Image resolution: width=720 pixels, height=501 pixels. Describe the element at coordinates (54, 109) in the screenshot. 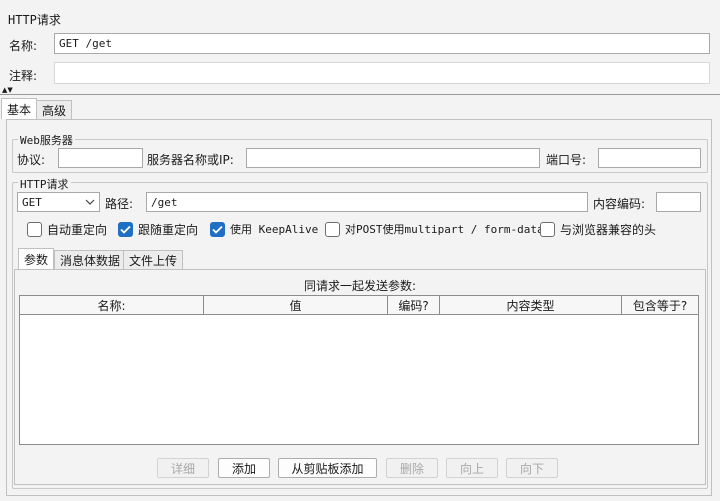

I see `tab-advanced: 高级` at that location.